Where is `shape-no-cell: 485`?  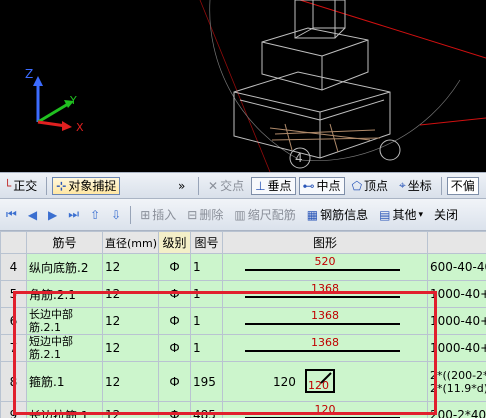
shape-no-cell: 485 is located at coordinates (206, 409).